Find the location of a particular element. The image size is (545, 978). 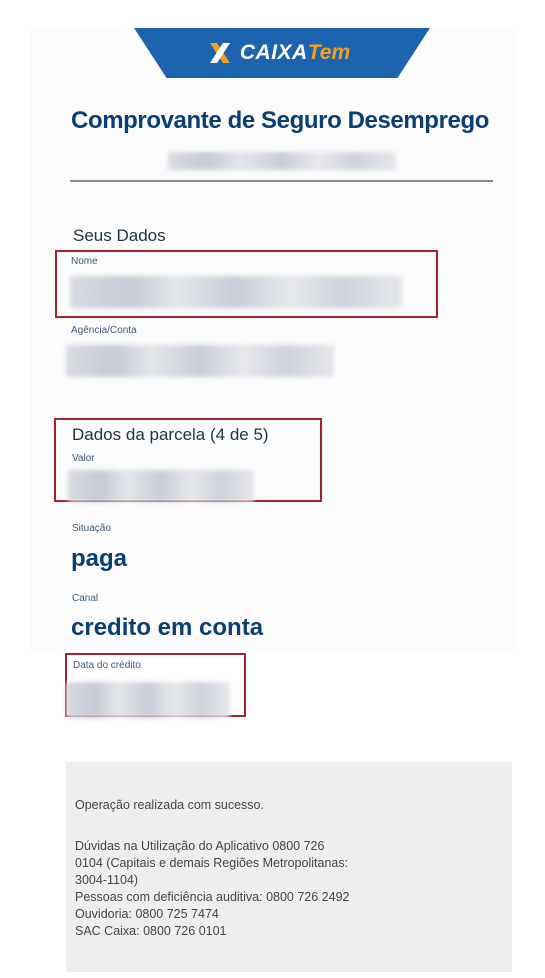

footer-line: 3004-1104) is located at coordinates (107, 880).